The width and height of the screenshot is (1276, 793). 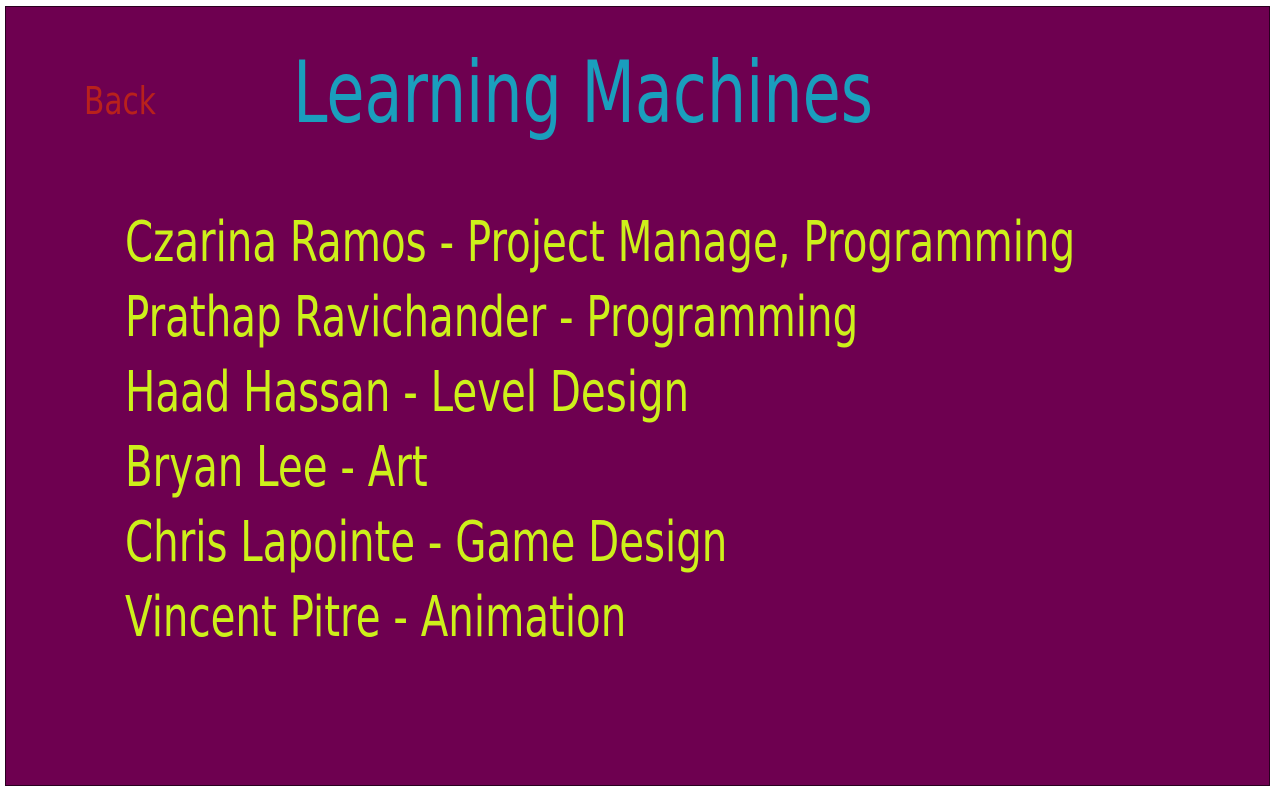 What do you see at coordinates (492, 317) in the screenshot?
I see `credit-line: Prathap Ravichander - Programming` at bounding box center [492, 317].